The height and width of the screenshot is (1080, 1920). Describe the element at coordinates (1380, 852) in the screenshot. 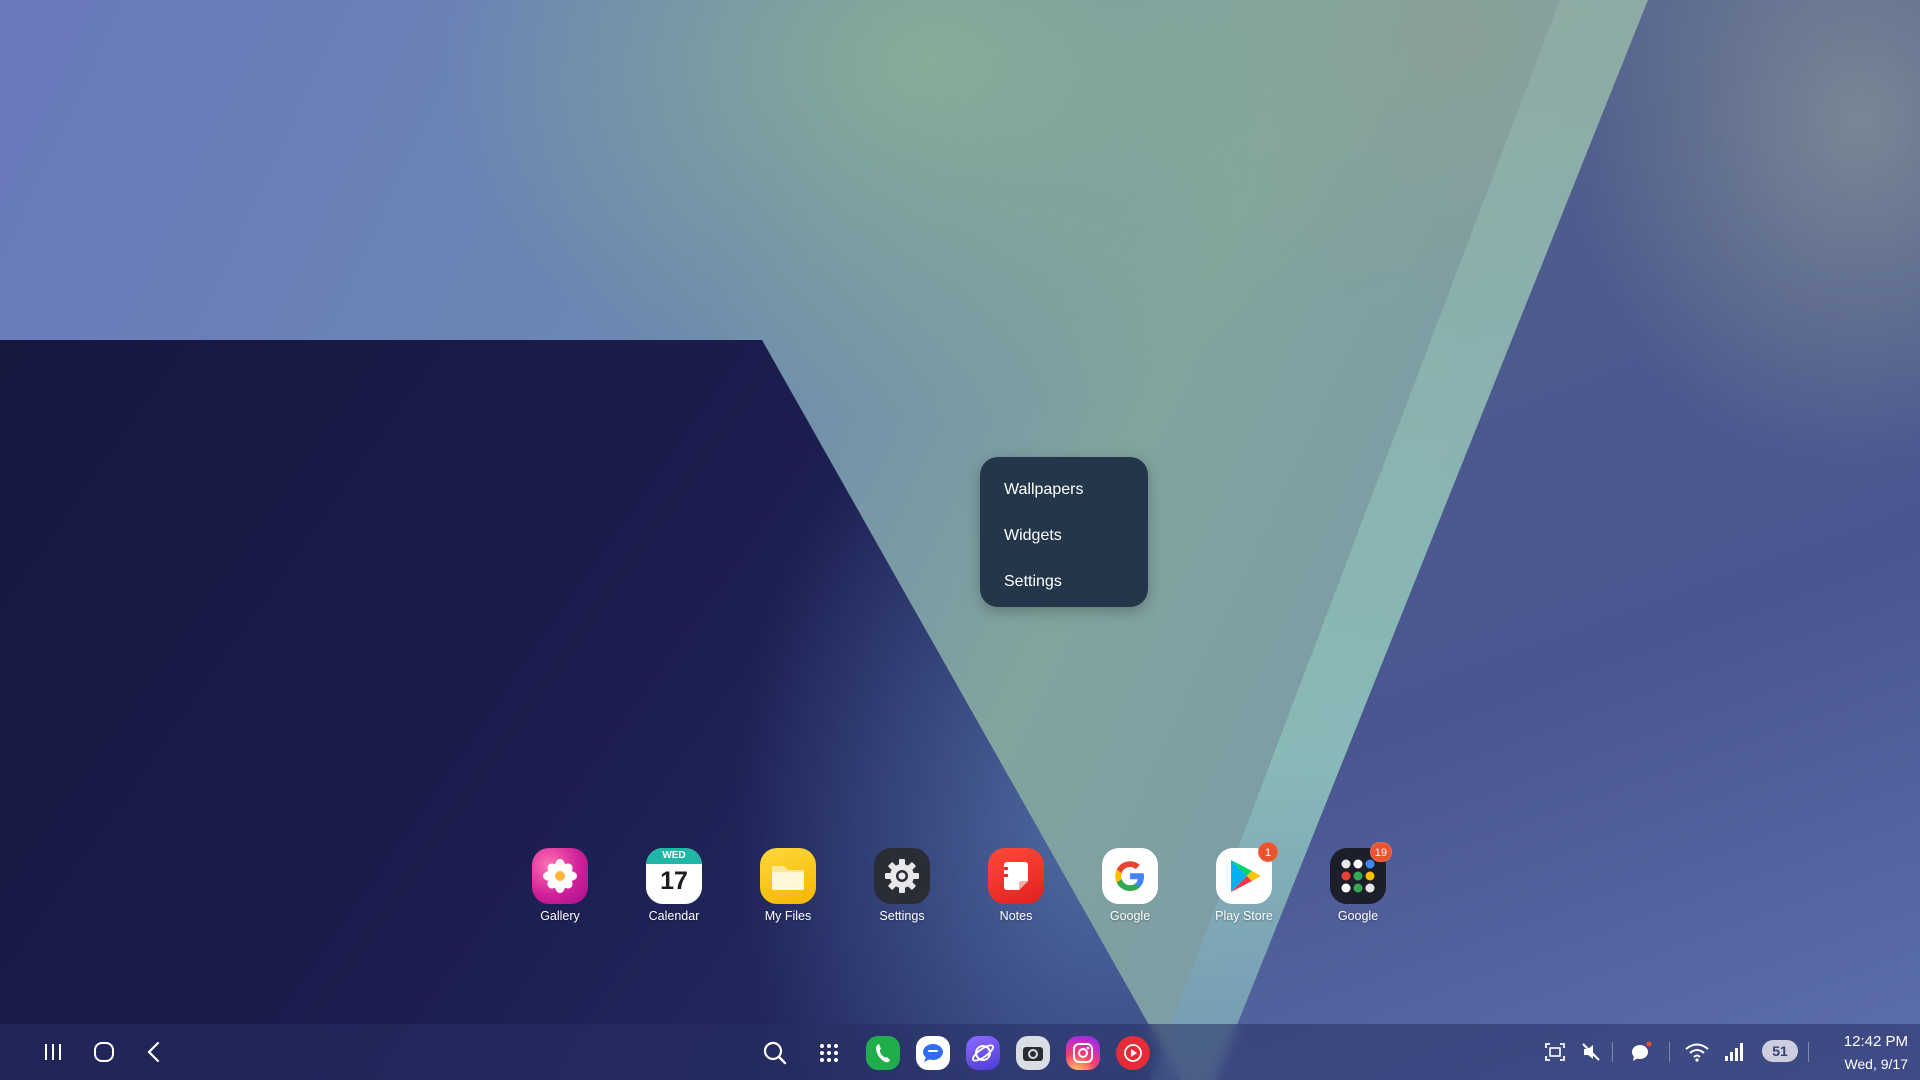

I see `notification-badge: 19` at that location.